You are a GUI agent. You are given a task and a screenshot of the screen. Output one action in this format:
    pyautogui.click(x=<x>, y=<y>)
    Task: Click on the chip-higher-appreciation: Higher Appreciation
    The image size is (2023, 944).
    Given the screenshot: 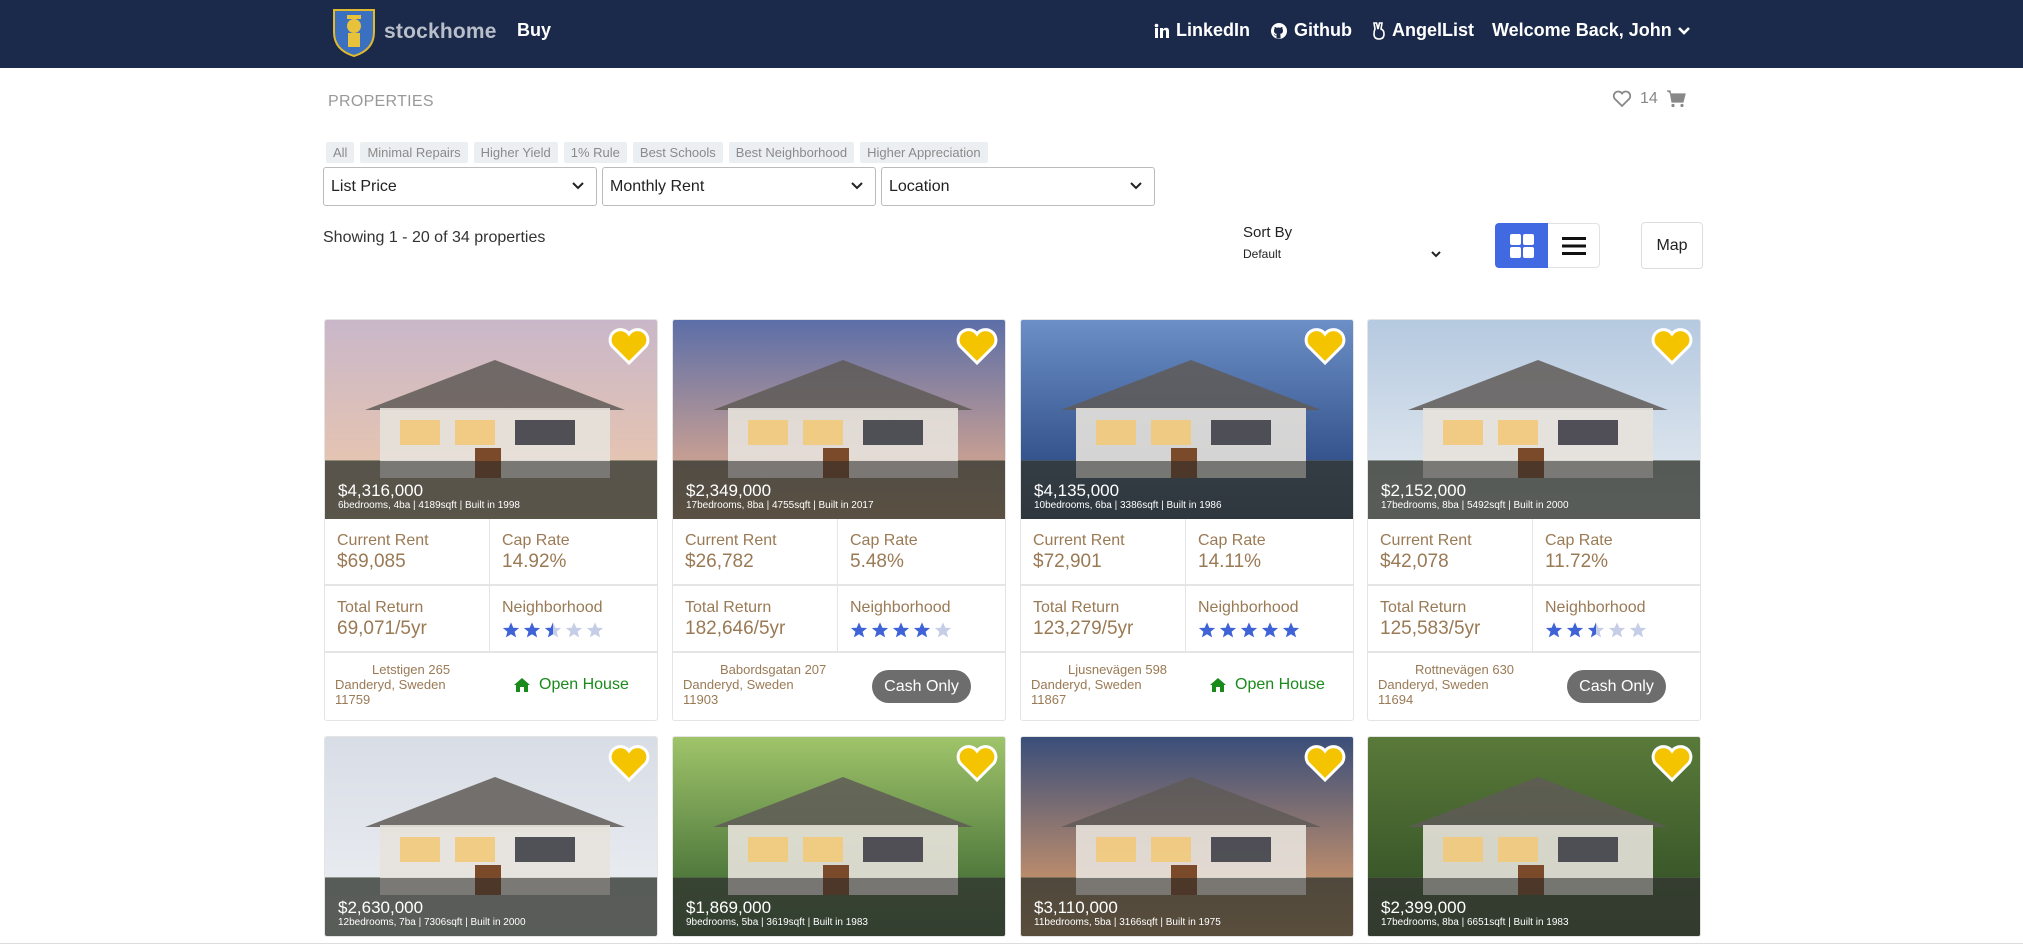 What is the action you would take?
    pyautogui.click(x=924, y=152)
    